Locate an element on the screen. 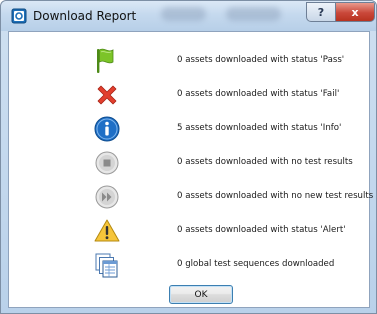 The height and width of the screenshot is (314, 377). title-bar: Download Report ? x is located at coordinates (188, 16).